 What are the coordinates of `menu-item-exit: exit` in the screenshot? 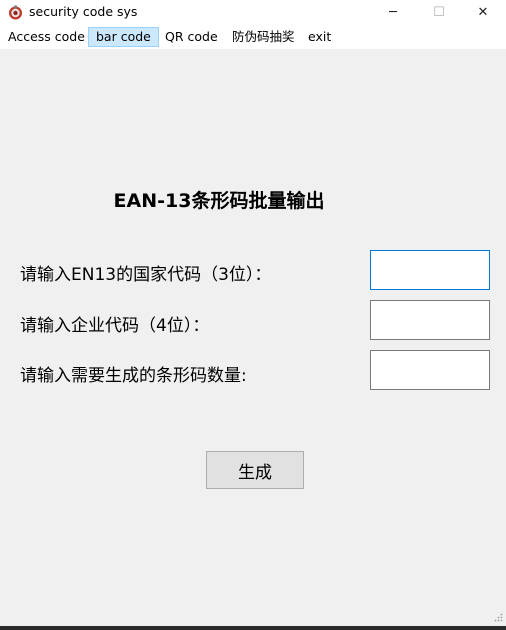 It's located at (319, 37).